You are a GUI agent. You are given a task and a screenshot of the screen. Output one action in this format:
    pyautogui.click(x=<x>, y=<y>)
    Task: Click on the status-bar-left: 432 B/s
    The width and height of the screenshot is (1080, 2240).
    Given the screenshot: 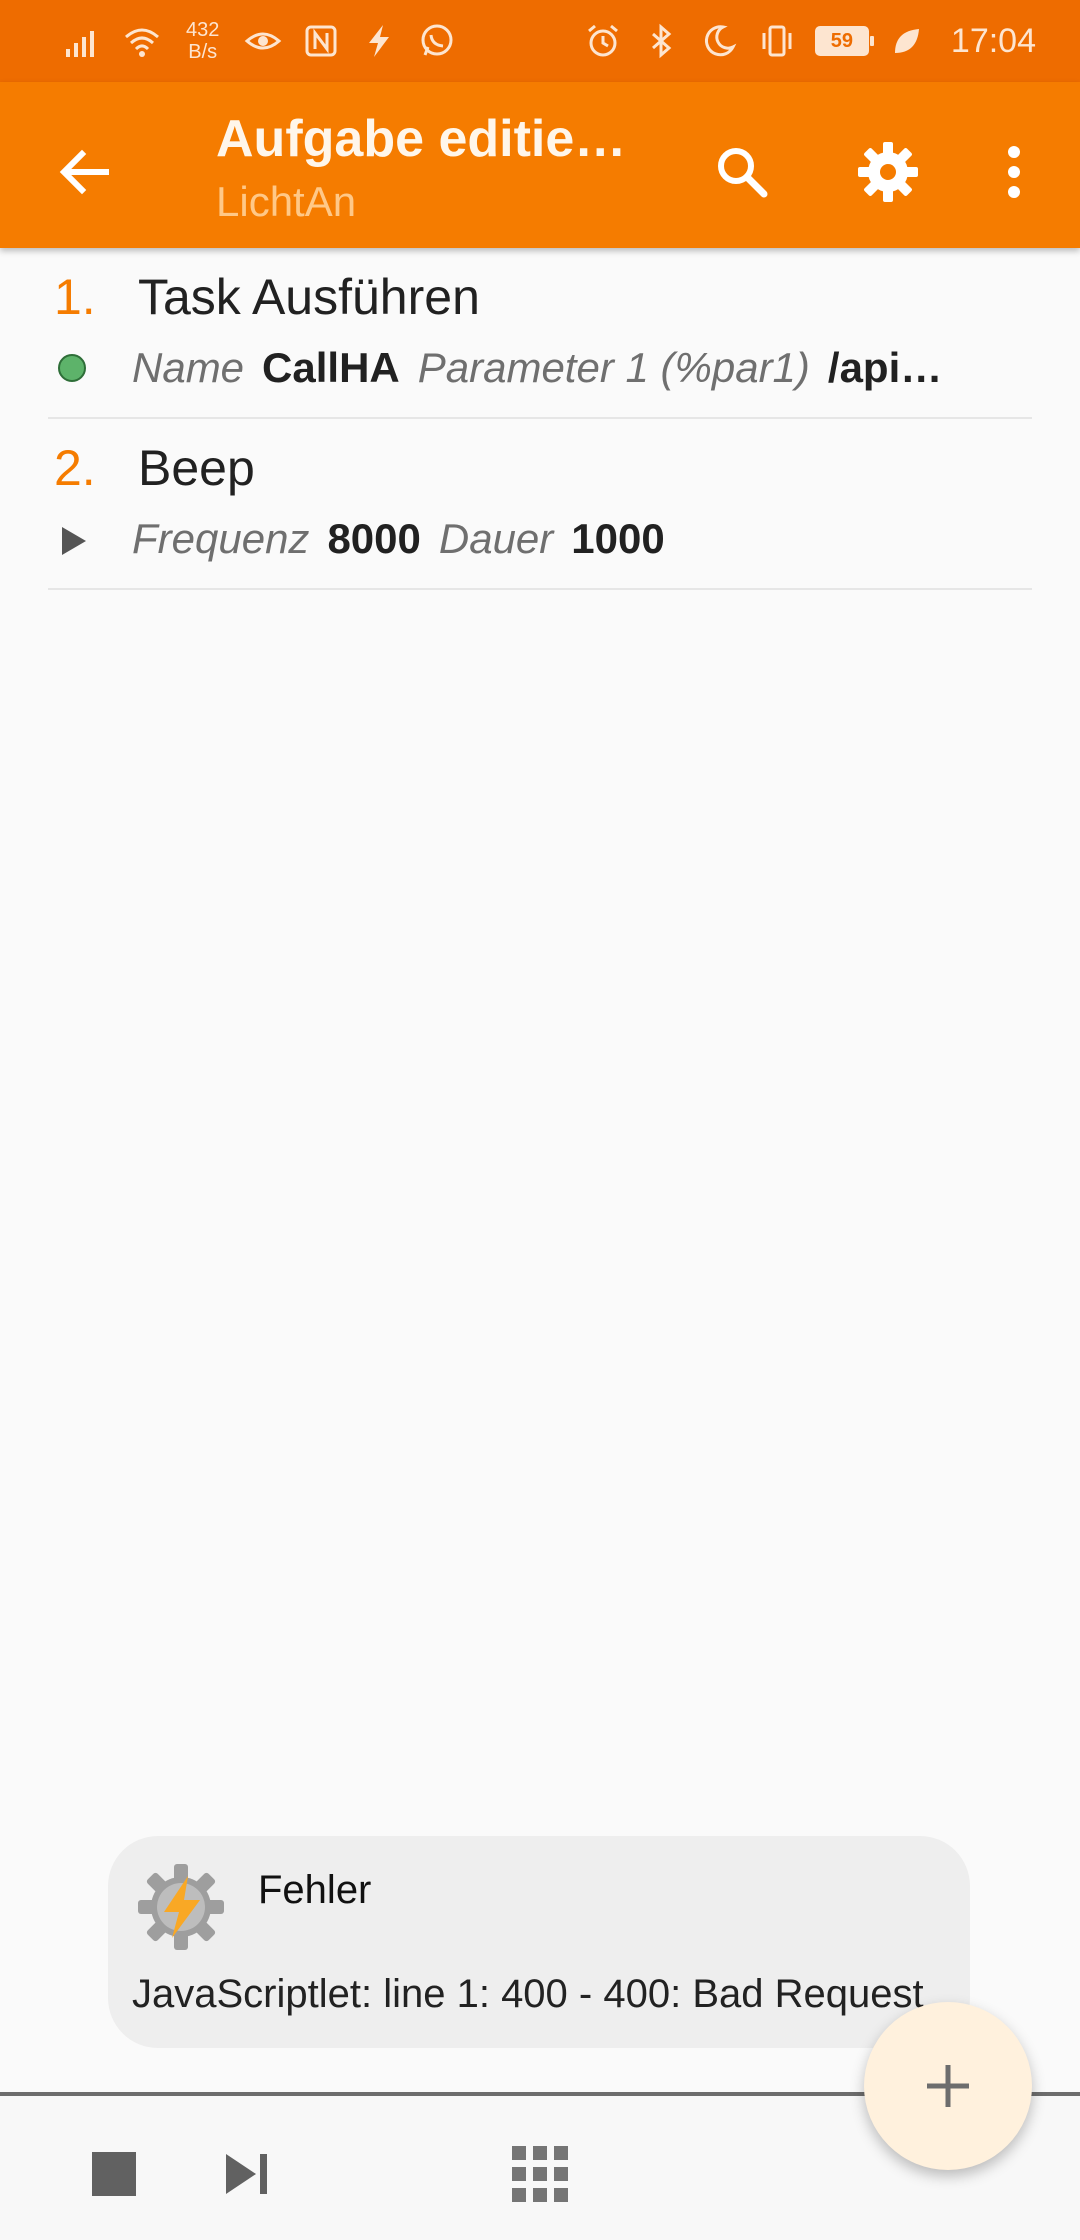 What is the action you would take?
    pyautogui.click(x=260, y=41)
    